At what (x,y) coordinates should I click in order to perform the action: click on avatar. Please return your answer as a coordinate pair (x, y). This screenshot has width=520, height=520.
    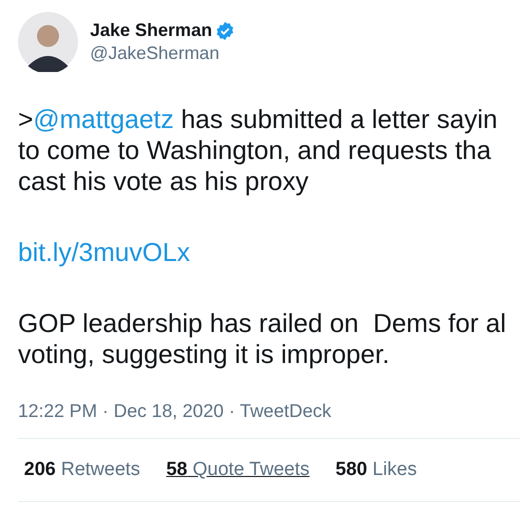
    Looking at the image, I should click on (48, 42).